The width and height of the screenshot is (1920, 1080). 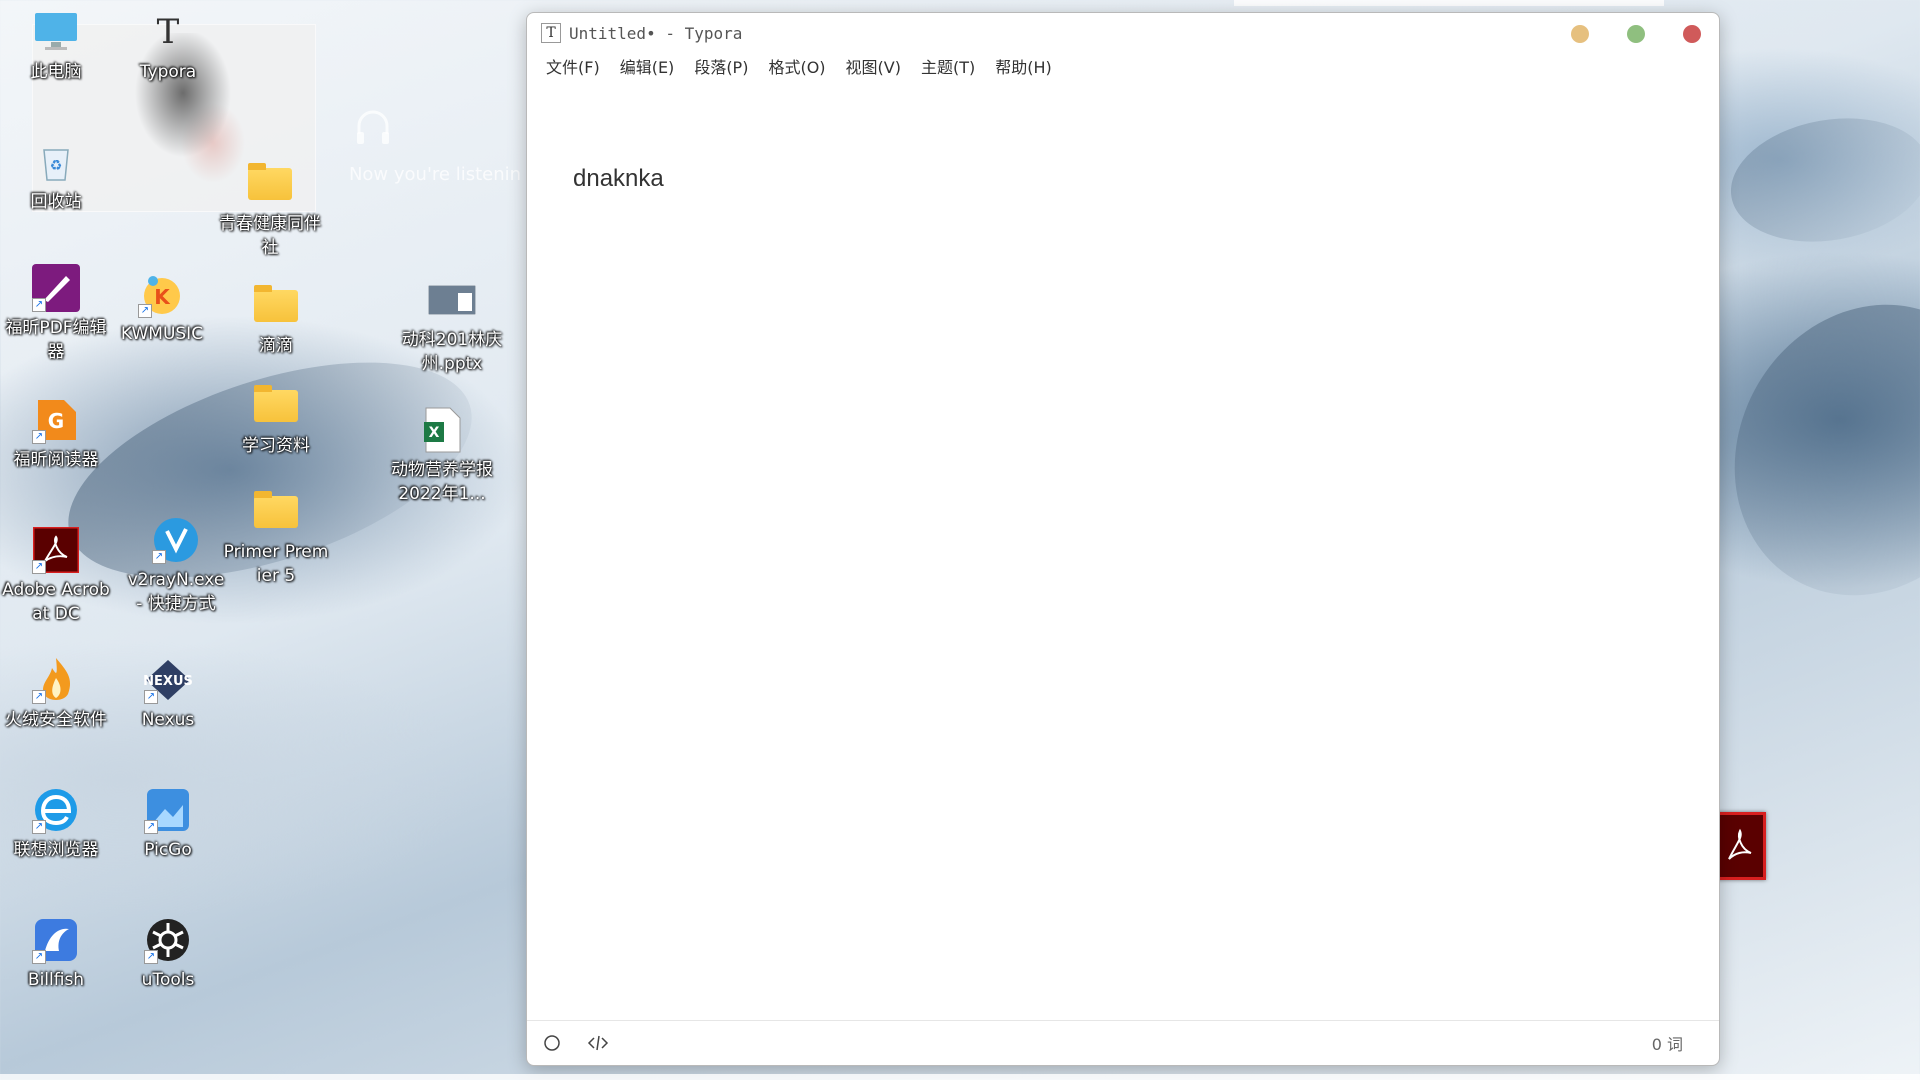 I want to click on billfish-icon: ↗, so click(x=56, y=940).